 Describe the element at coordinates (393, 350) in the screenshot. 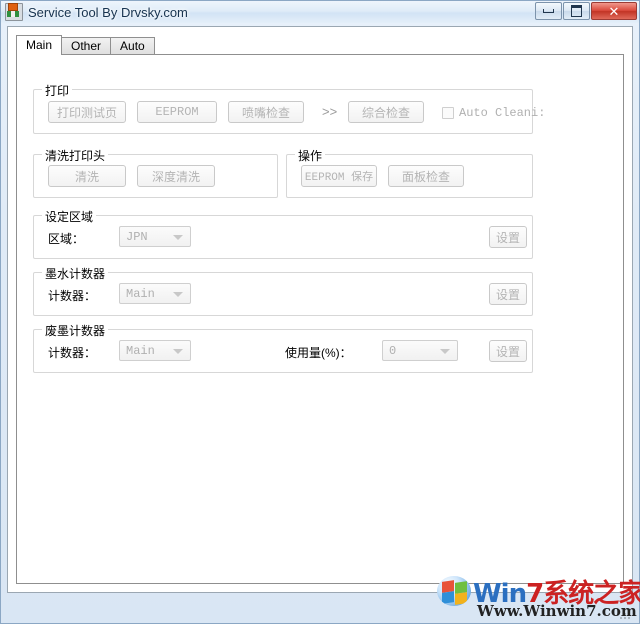

I see `waste-usage-value: 0` at that location.